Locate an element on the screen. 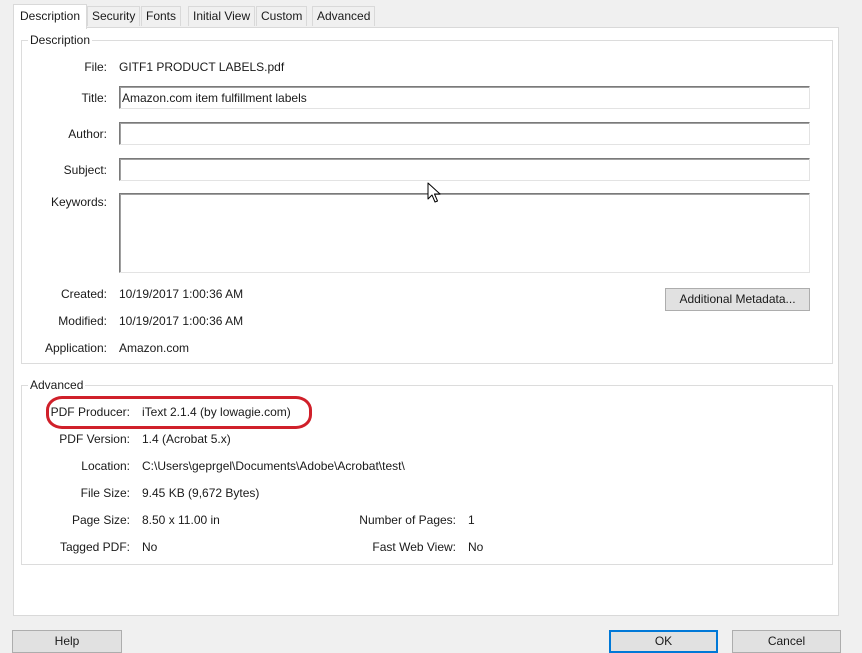  location-label: Location: is located at coordinates (105, 466).